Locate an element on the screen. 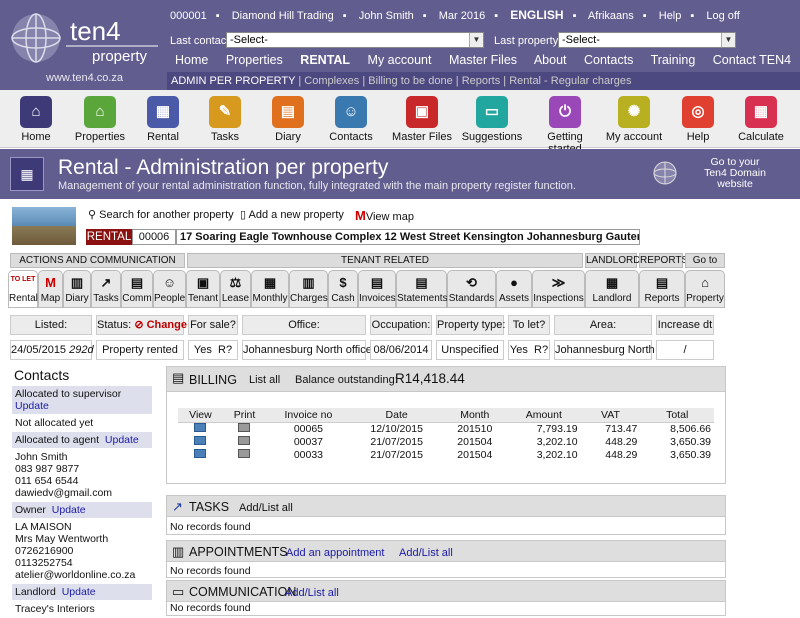  tab-cash: $ Cash is located at coordinates (343, 289).